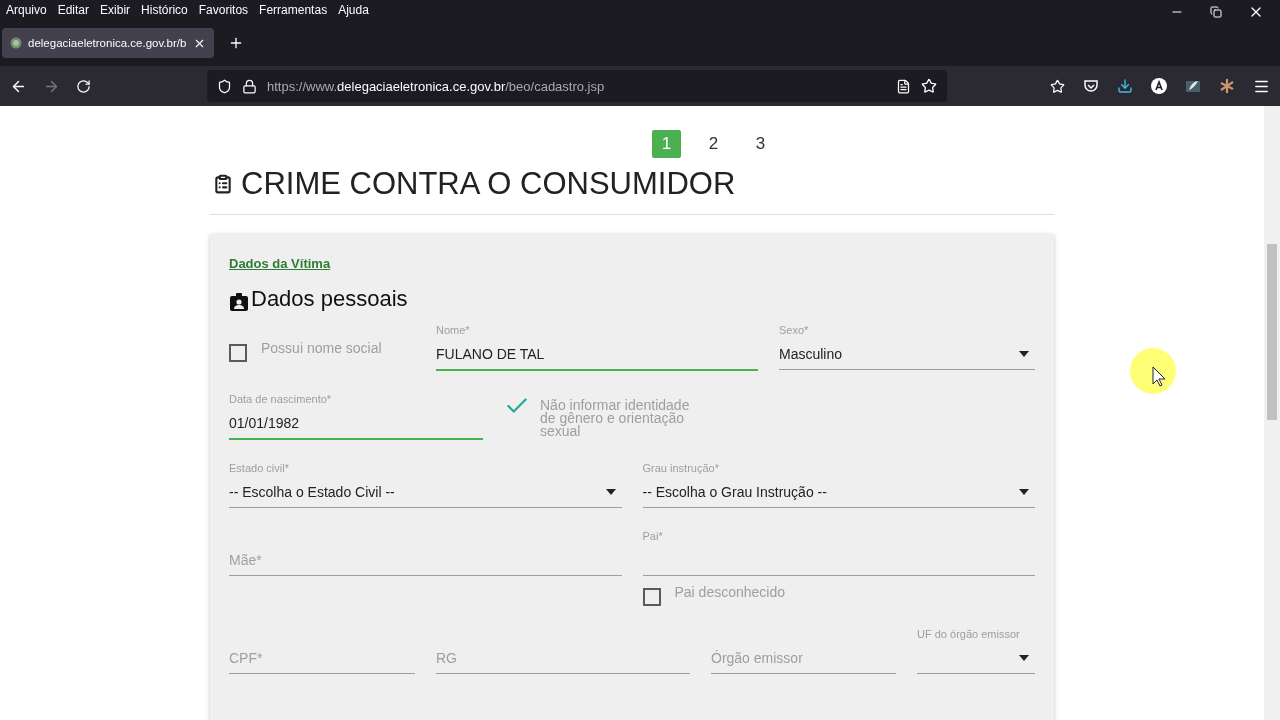  Describe the element at coordinates (329, 299) in the screenshot. I see `section-title: Dados pessoais` at that location.